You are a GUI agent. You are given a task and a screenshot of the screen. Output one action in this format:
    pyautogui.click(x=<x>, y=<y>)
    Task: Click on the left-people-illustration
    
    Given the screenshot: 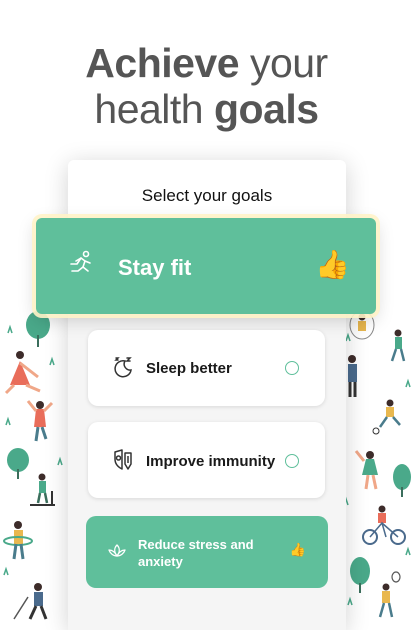 What is the action you would take?
    pyautogui.click(x=33, y=465)
    